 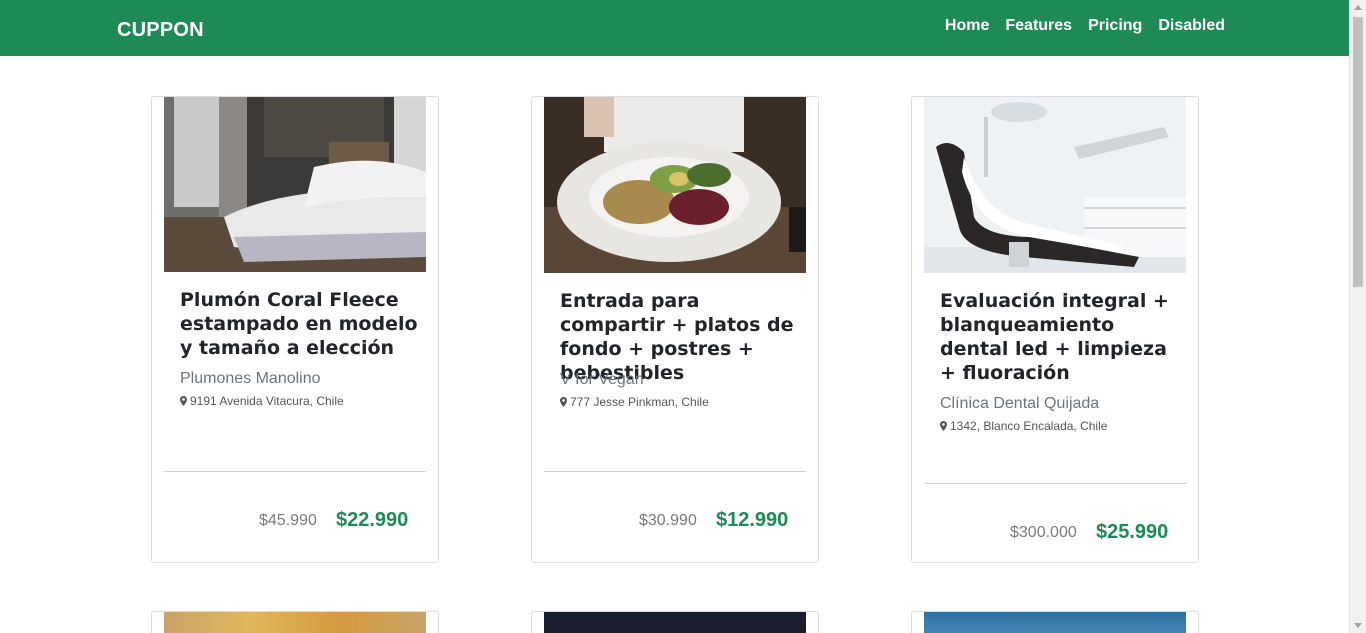 What do you see at coordinates (674, 28) in the screenshot?
I see `top-navbar: CUPPON Home Features Pricing Disabled` at bounding box center [674, 28].